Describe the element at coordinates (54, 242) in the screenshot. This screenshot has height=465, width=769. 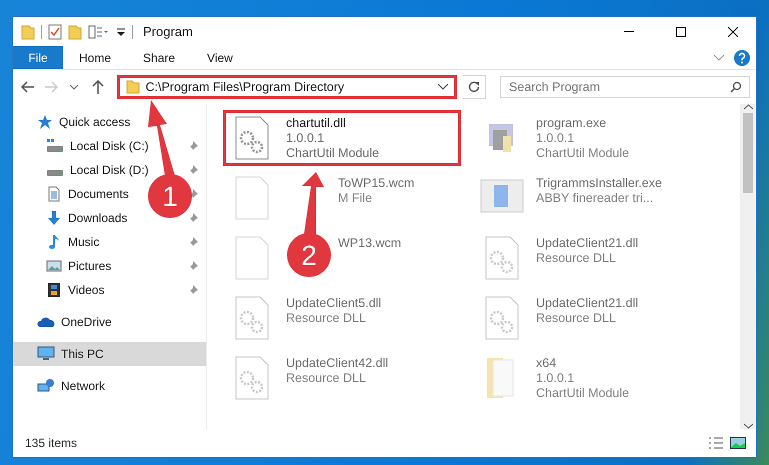
I see `music-note-icon` at that location.